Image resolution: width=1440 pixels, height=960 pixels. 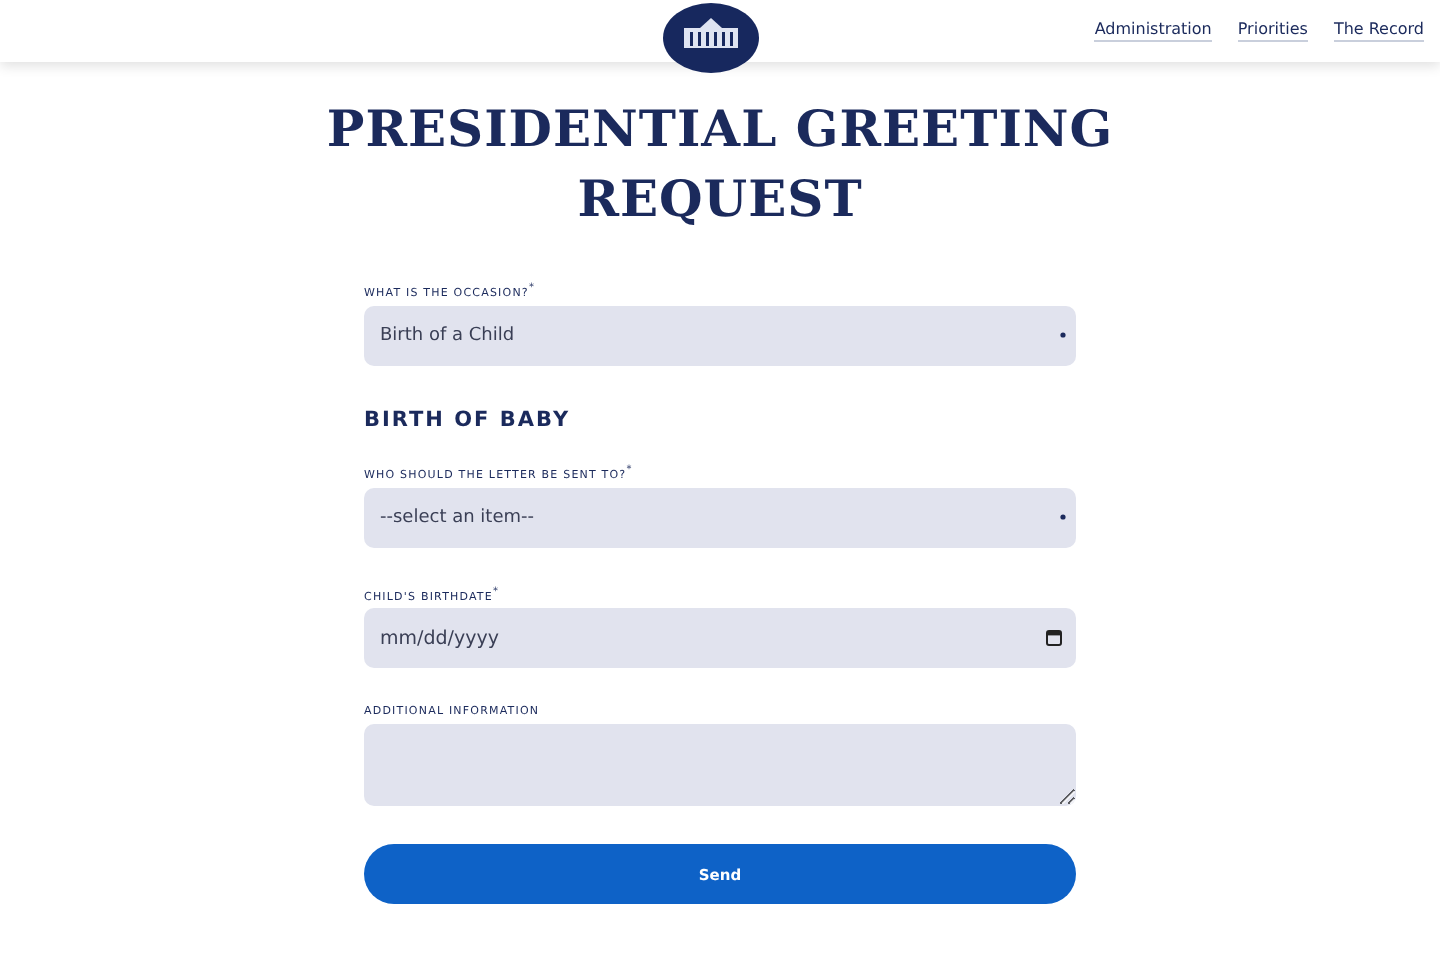 What do you see at coordinates (720, 335) in the screenshot?
I see `select-field: Birth of a Child` at bounding box center [720, 335].